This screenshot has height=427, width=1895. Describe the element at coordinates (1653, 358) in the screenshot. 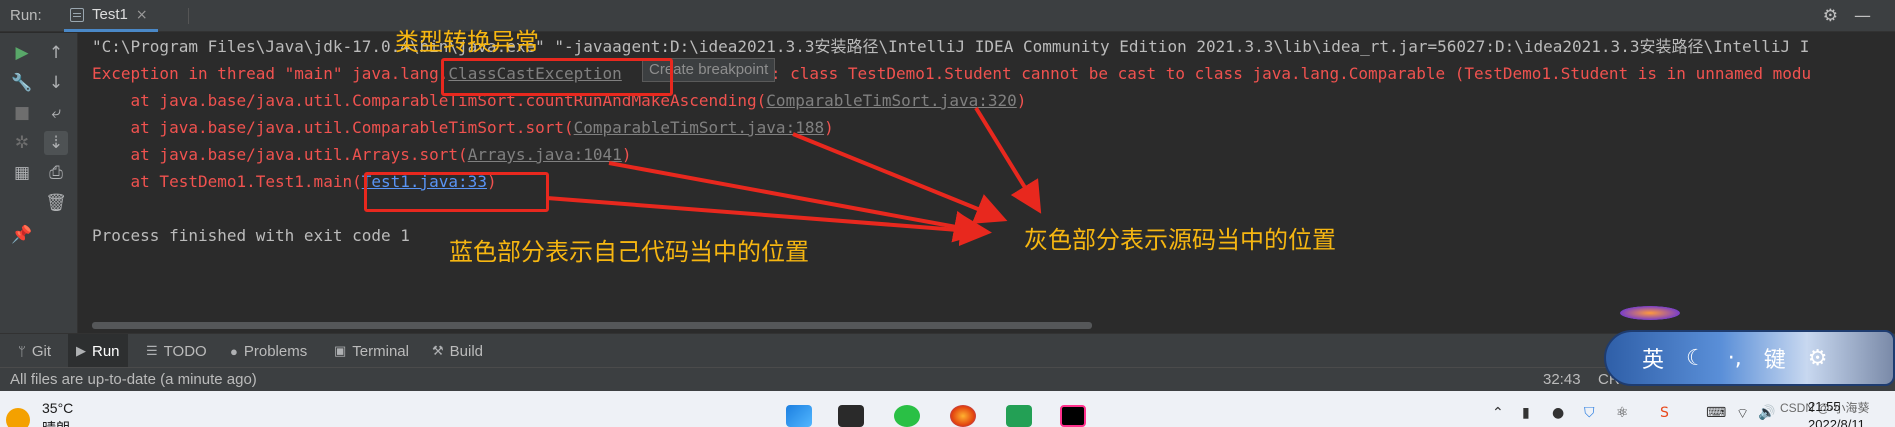

I see `ime-language: 英` at that location.